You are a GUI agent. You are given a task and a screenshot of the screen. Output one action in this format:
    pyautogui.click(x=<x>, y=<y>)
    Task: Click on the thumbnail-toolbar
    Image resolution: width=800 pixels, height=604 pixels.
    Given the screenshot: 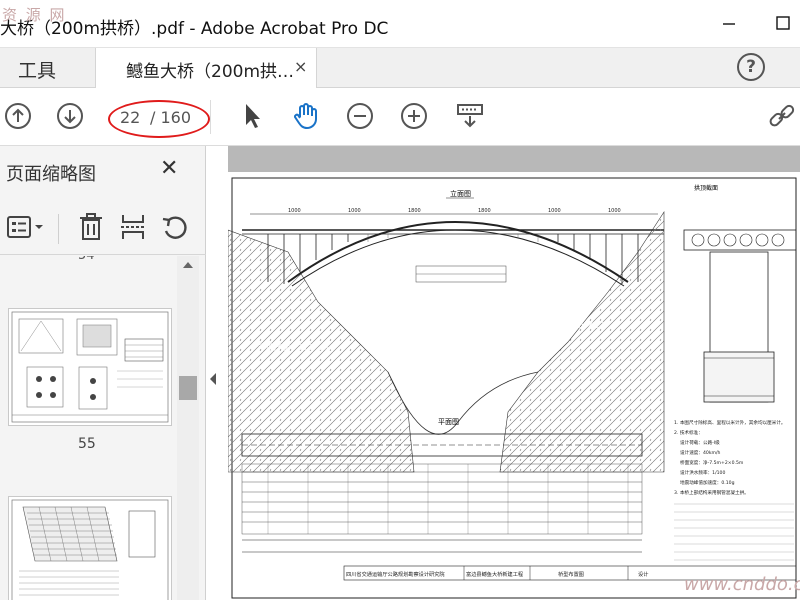 What is the action you would take?
    pyautogui.click(x=103, y=229)
    